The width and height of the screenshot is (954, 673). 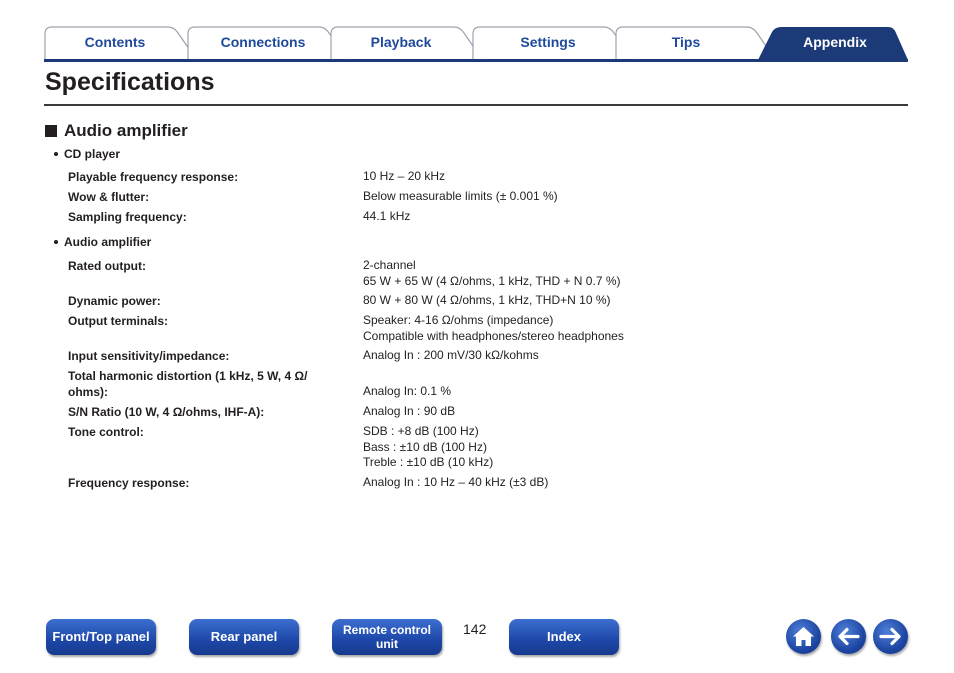 I want to click on rear-panel-button: Rear panel, so click(x=244, y=637).